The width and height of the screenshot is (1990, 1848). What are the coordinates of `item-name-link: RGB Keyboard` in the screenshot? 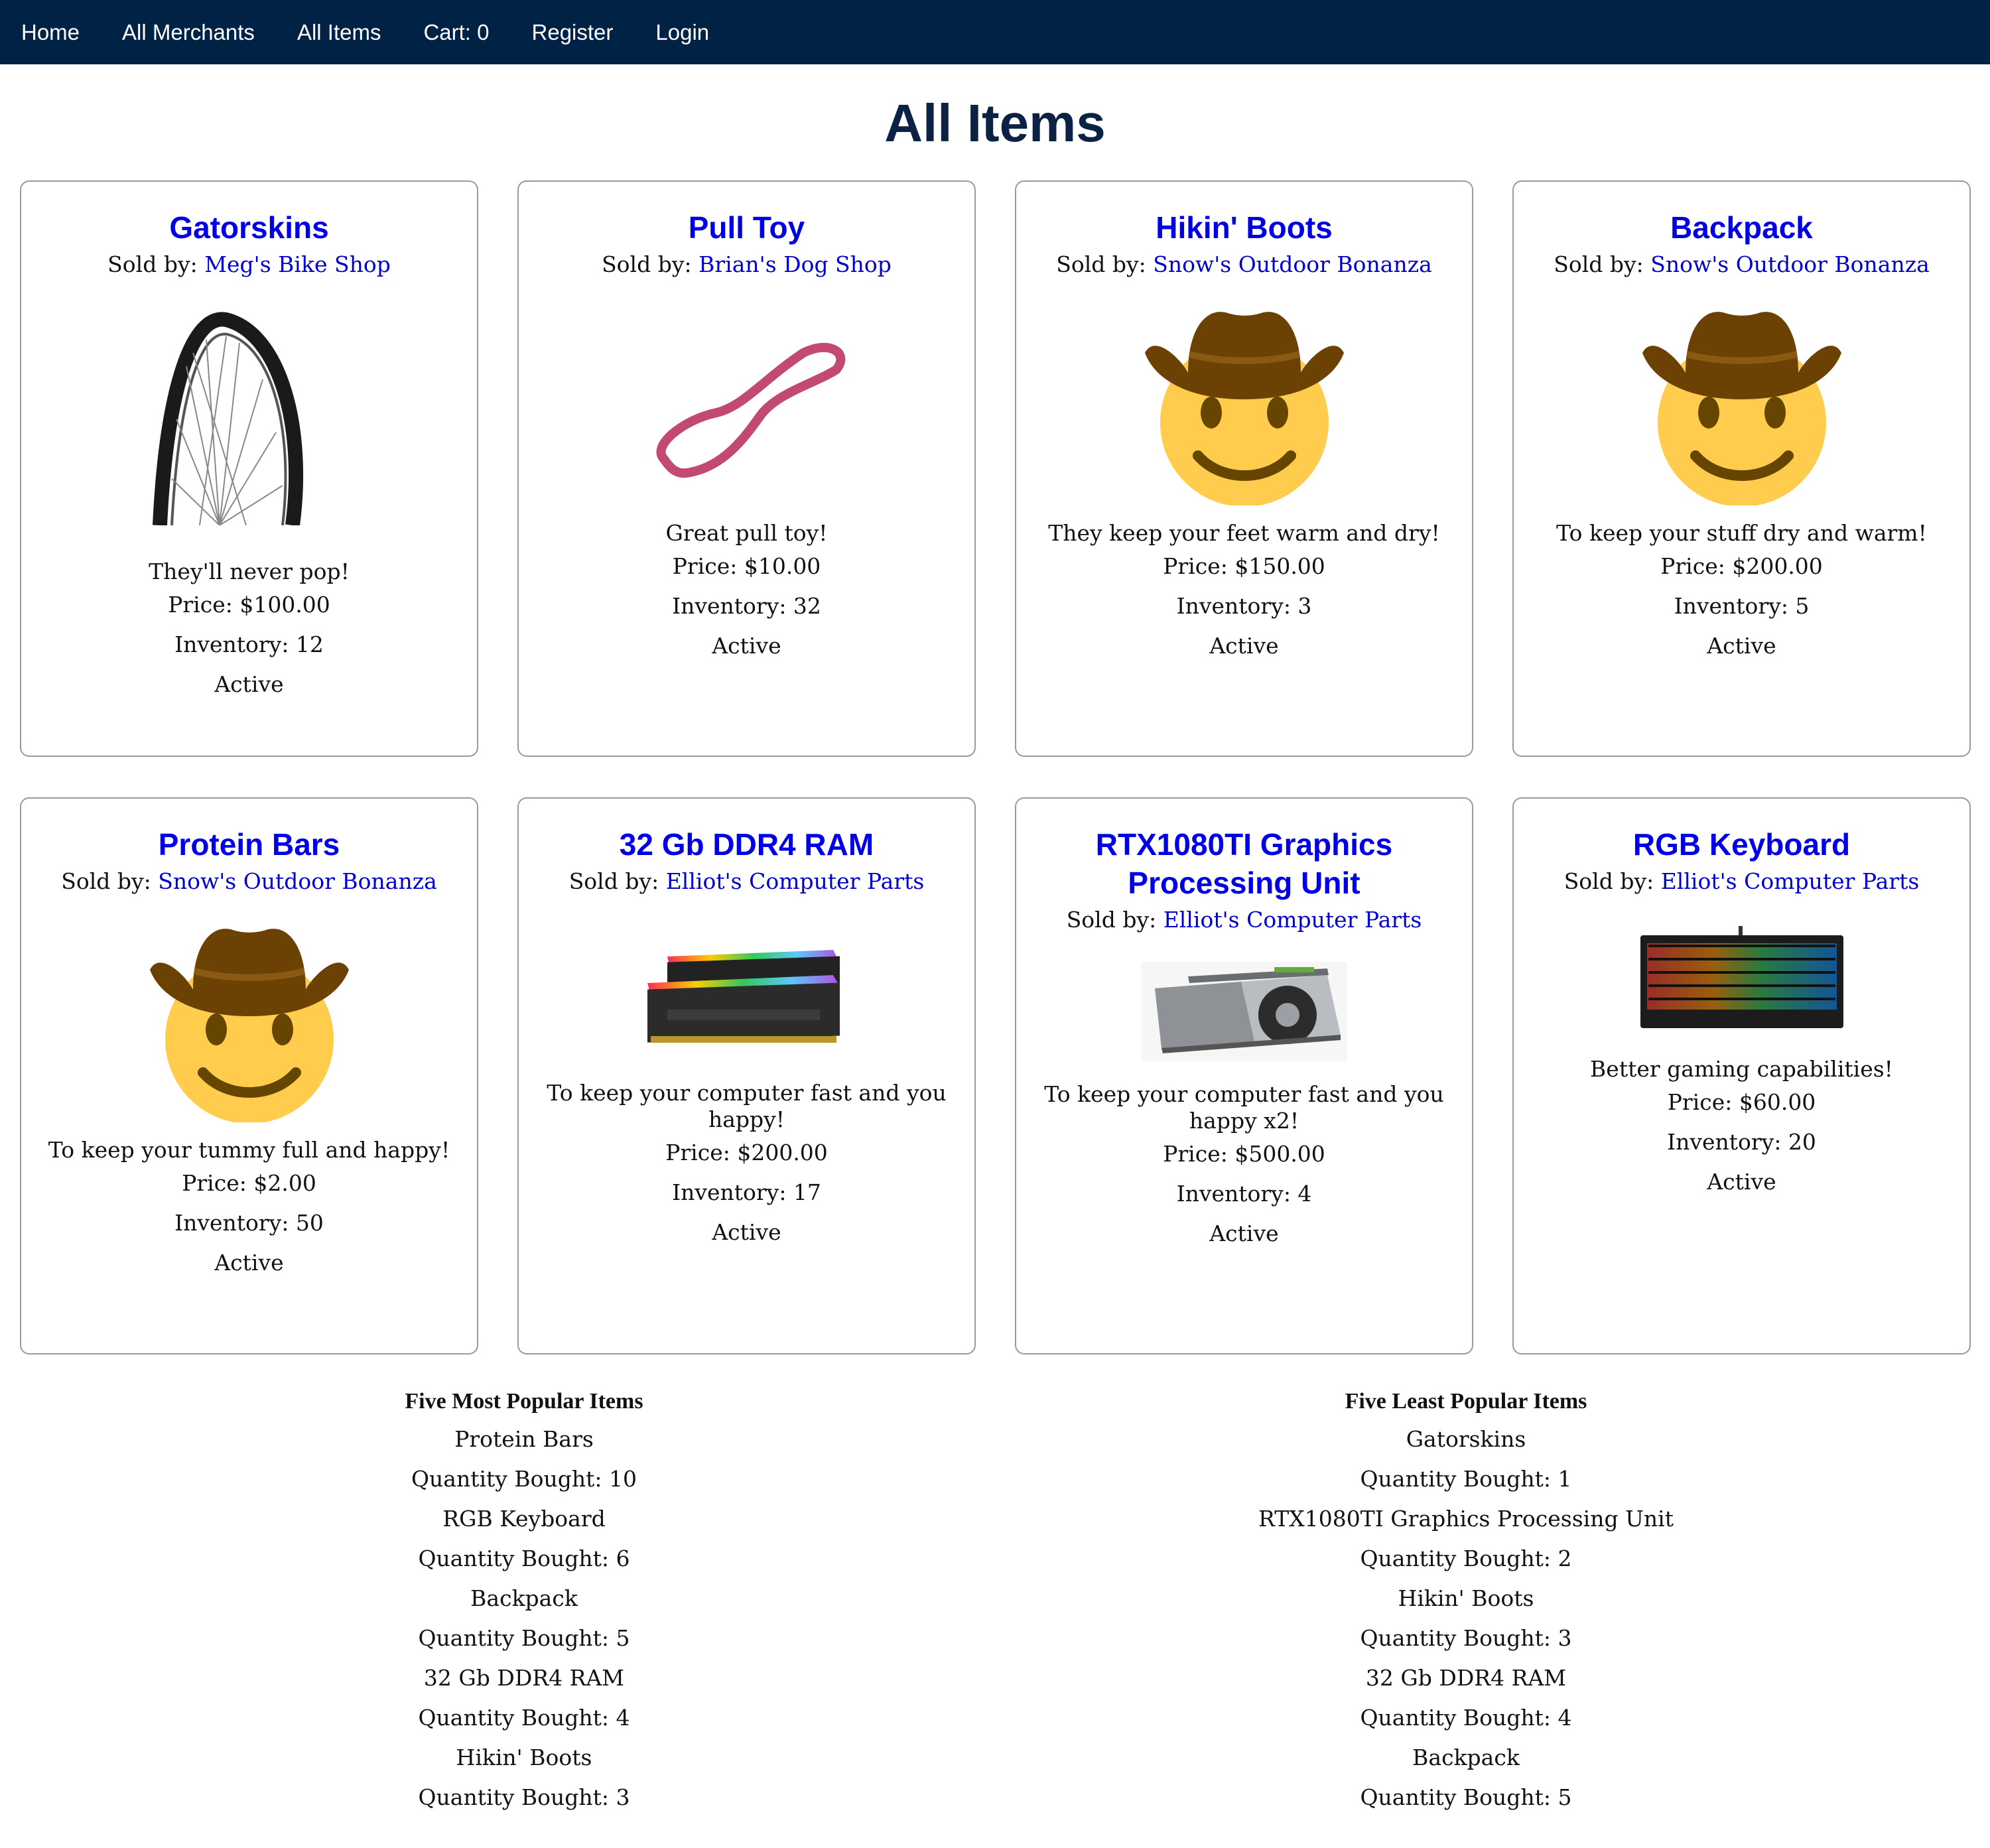 It's located at (1742, 844).